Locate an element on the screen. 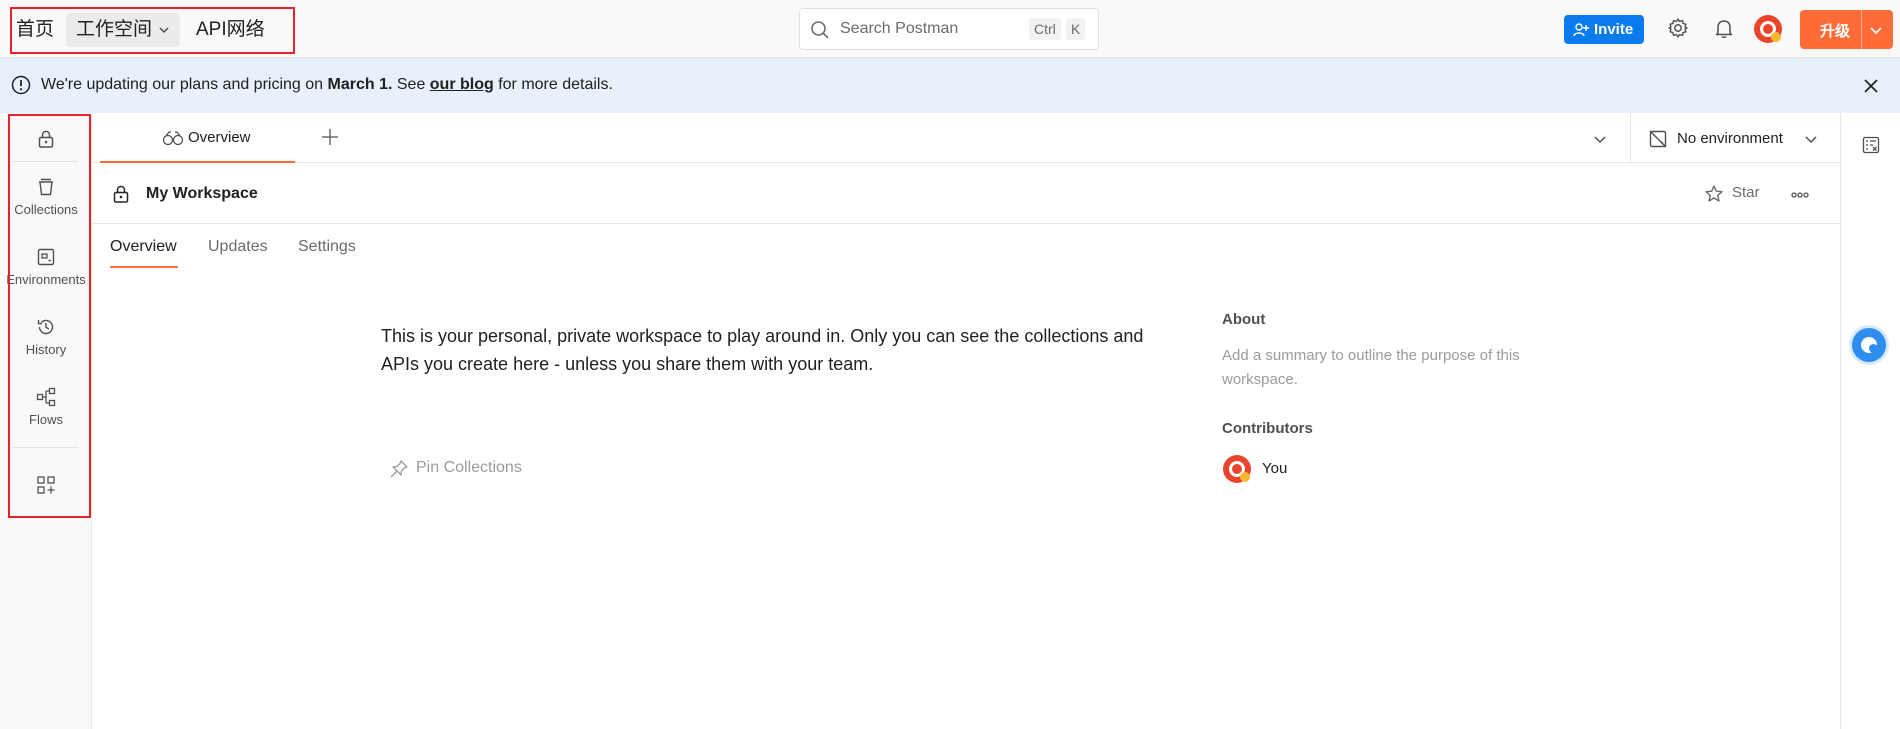 This screenshot has width=1900, height=729. banner-blog-link: our blog is located at coordinates (462, 84).